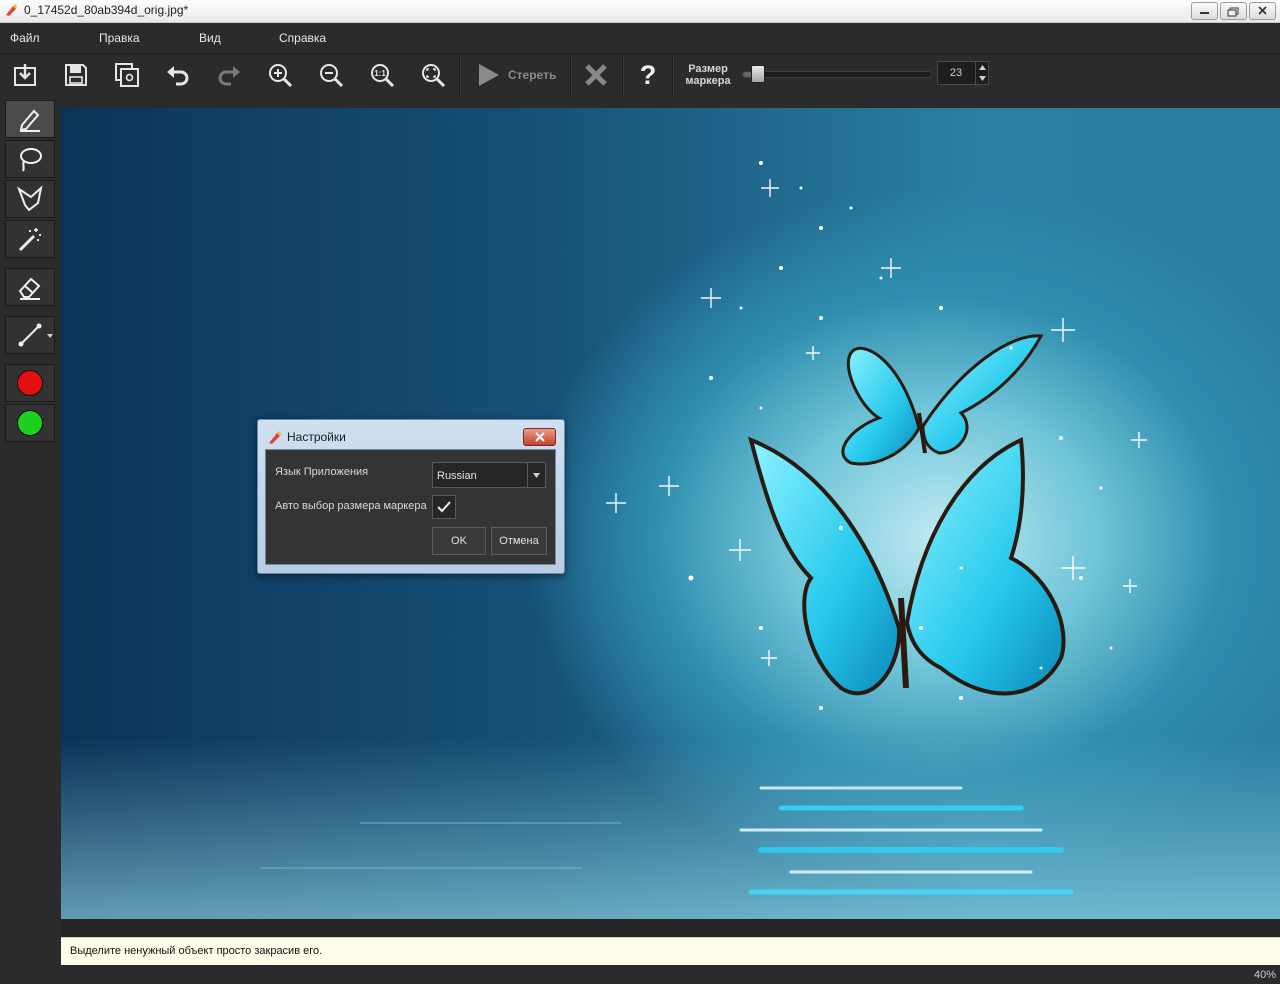 The image size is (1280, 984). What do you see at coordinates (351, 506) in the screenshot?
I see `auto-marker-label: Авто выбор размера маркера` at bounding box center [351, 506].